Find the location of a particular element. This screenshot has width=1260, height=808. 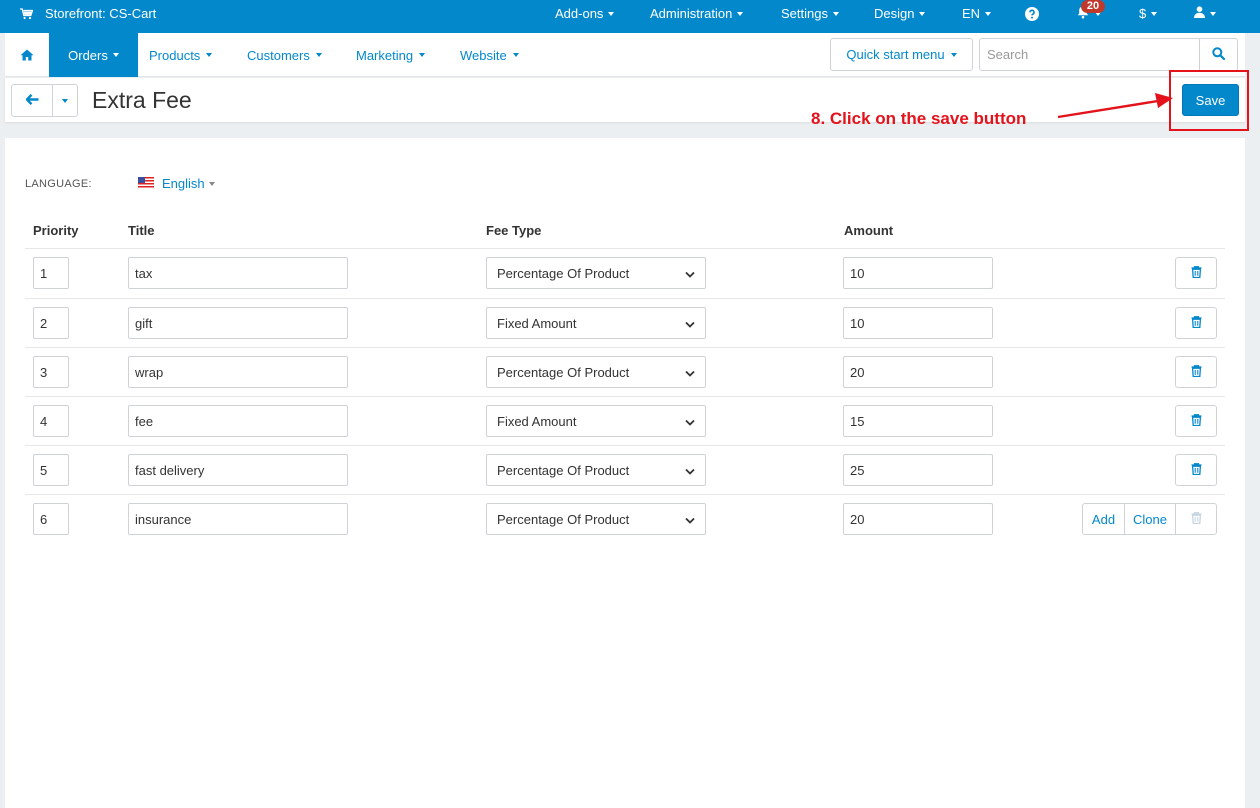

annotation-label: 8. Click on the save button is located at coordinates (919, 118).